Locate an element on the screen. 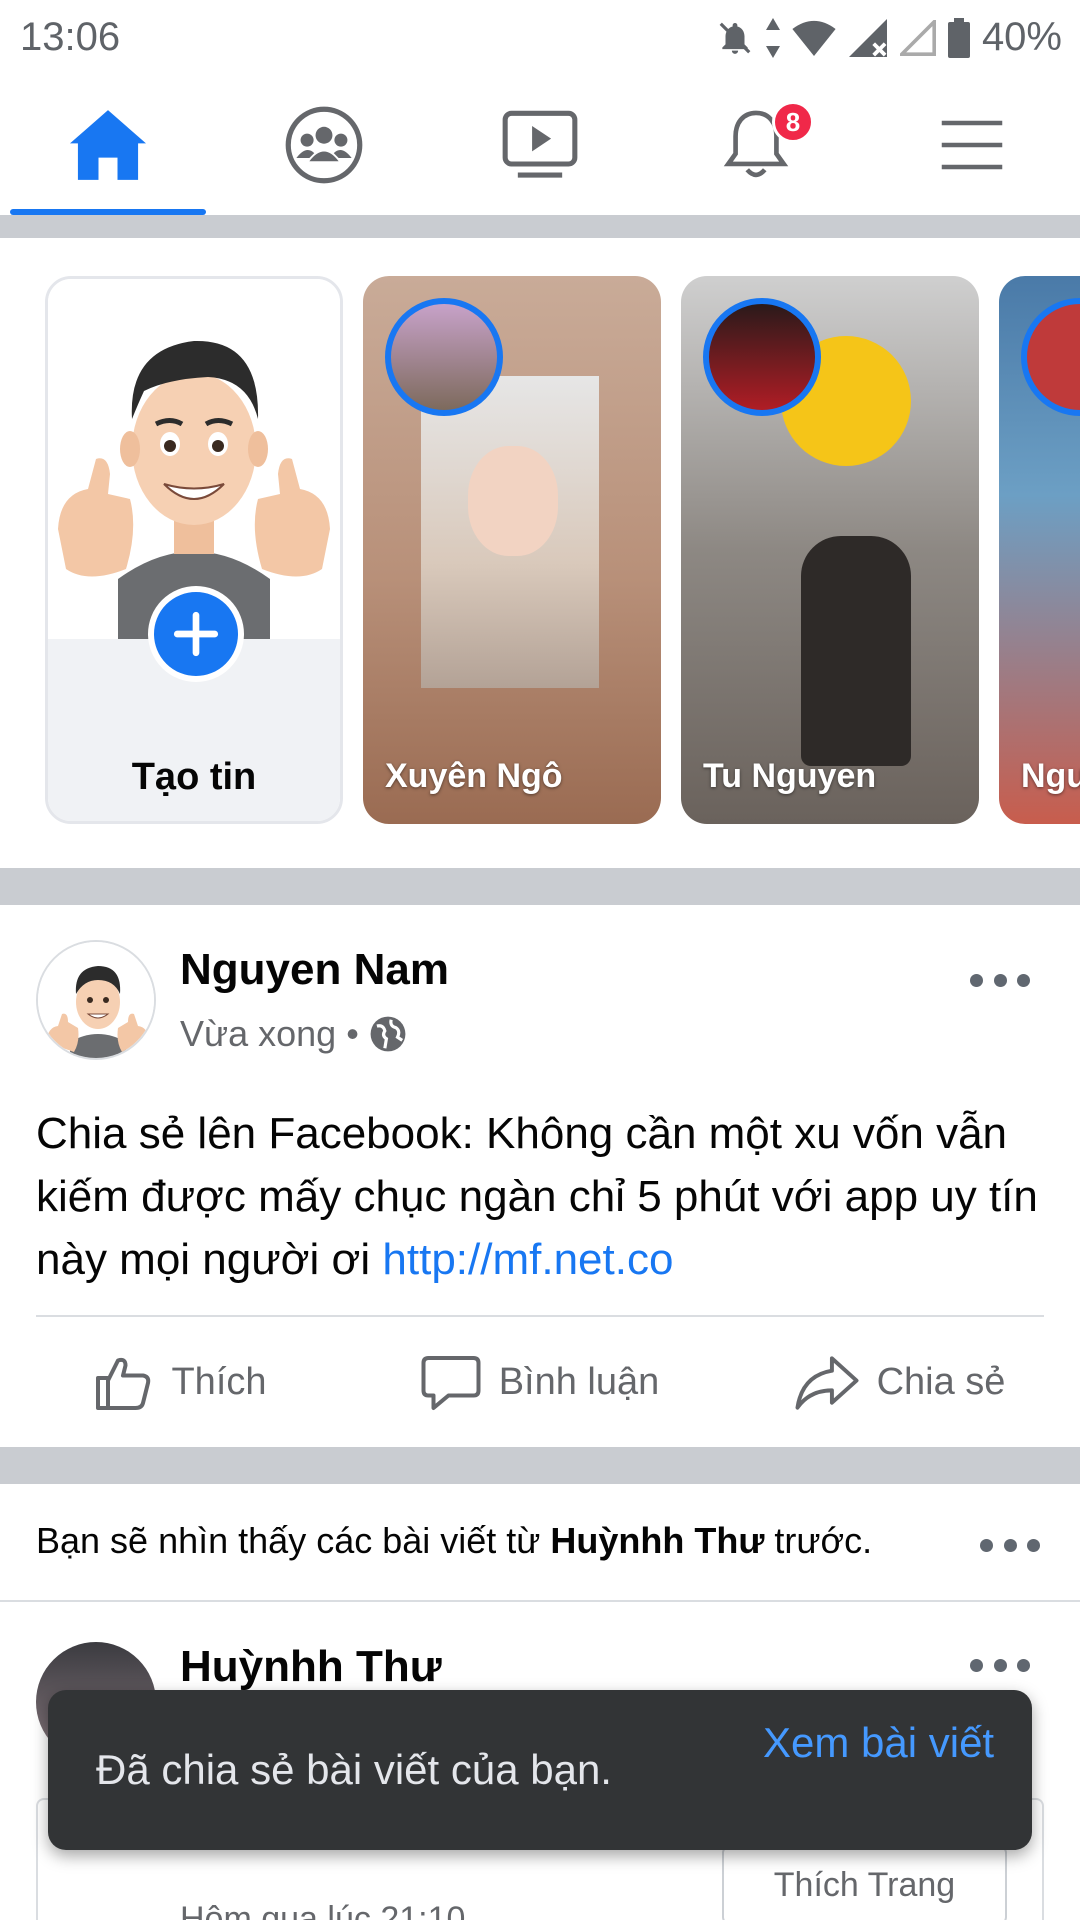 This screenshot has height=1920, width=1080. create-story-label: Tạo tin is located at coordinates (194, 777).